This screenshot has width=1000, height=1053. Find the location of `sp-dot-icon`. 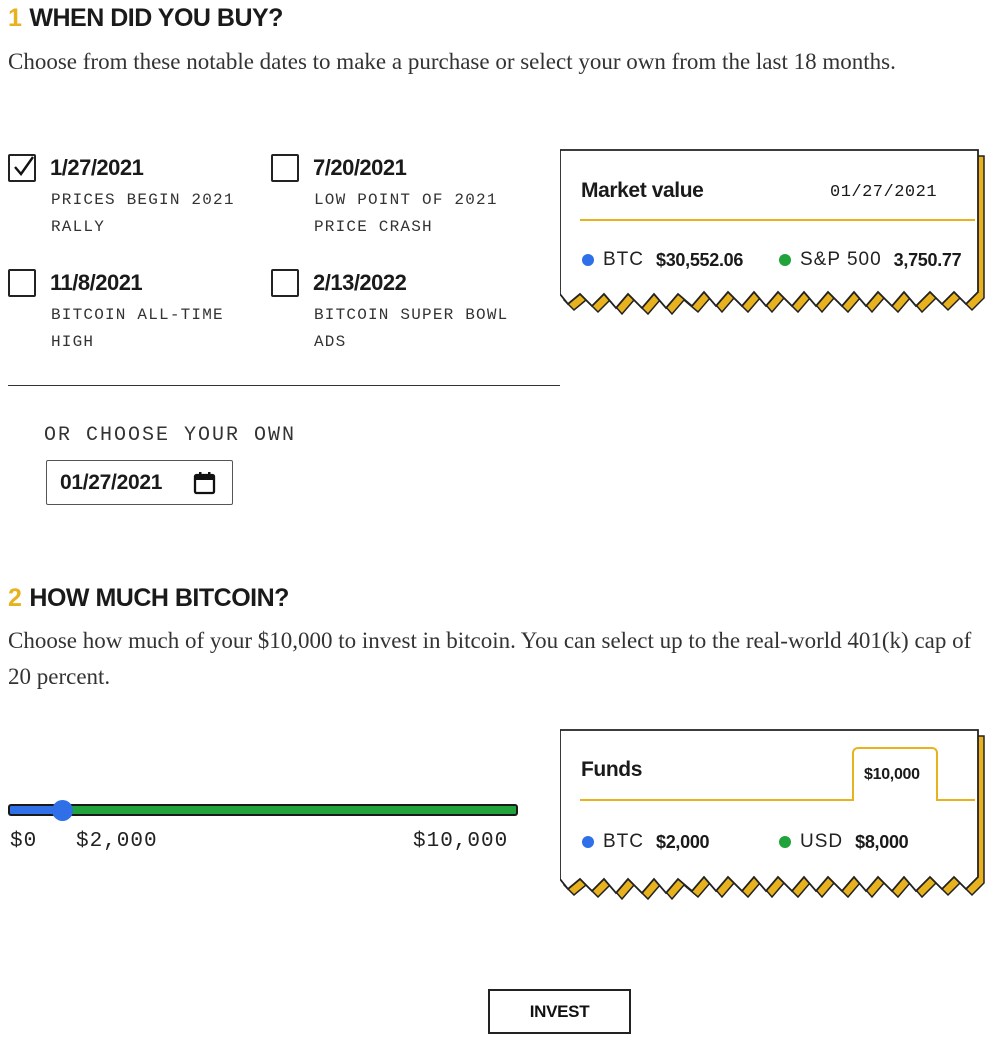

sp-dot-icon is located at coordinates (785, 260).